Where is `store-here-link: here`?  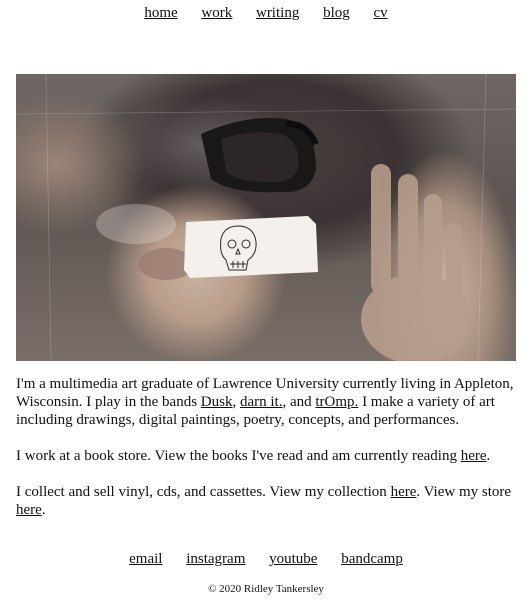 store-here-link: here is located at coordinates (29, 510).